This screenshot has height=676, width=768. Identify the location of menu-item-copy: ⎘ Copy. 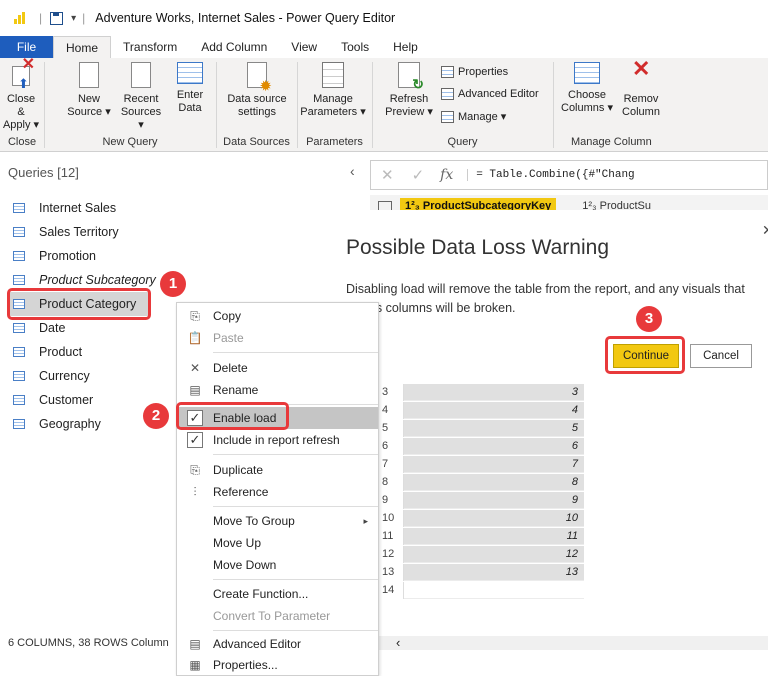
(277, 316).